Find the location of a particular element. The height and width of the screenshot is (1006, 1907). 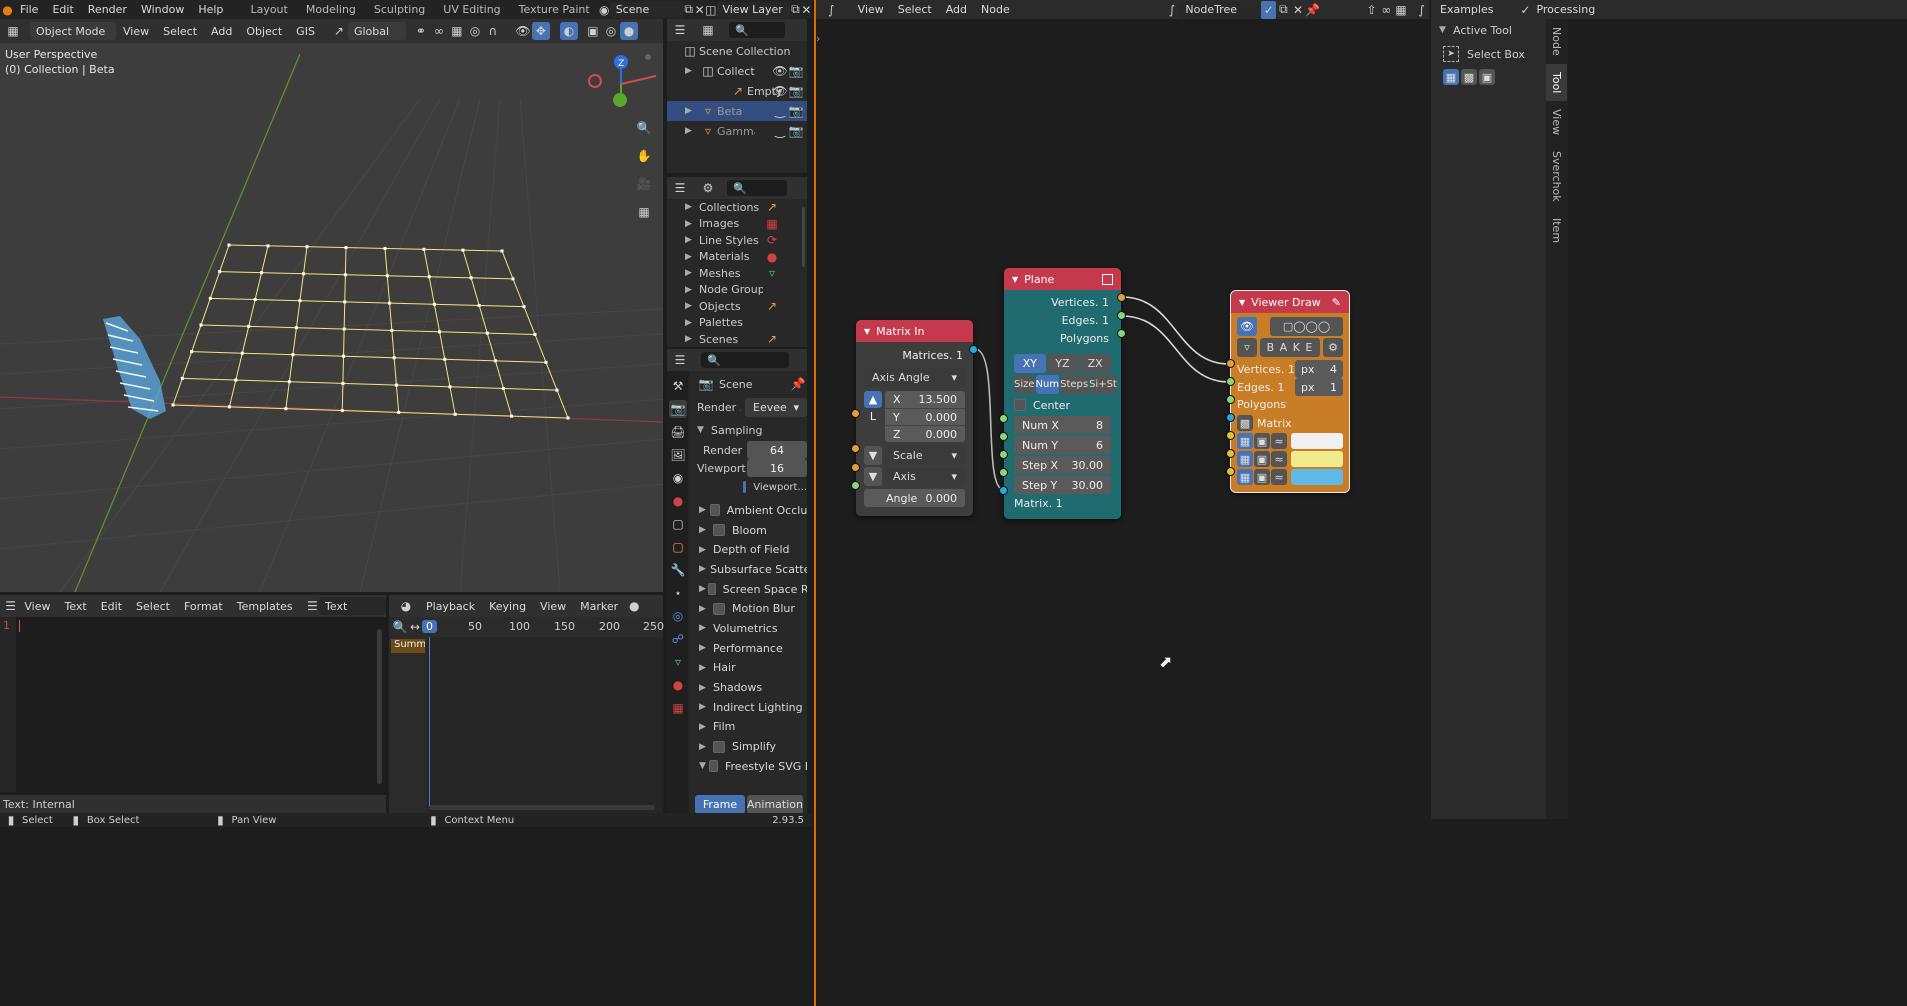

view-layer-tab-icon: 🖼 is located at coordinates (678, 455).